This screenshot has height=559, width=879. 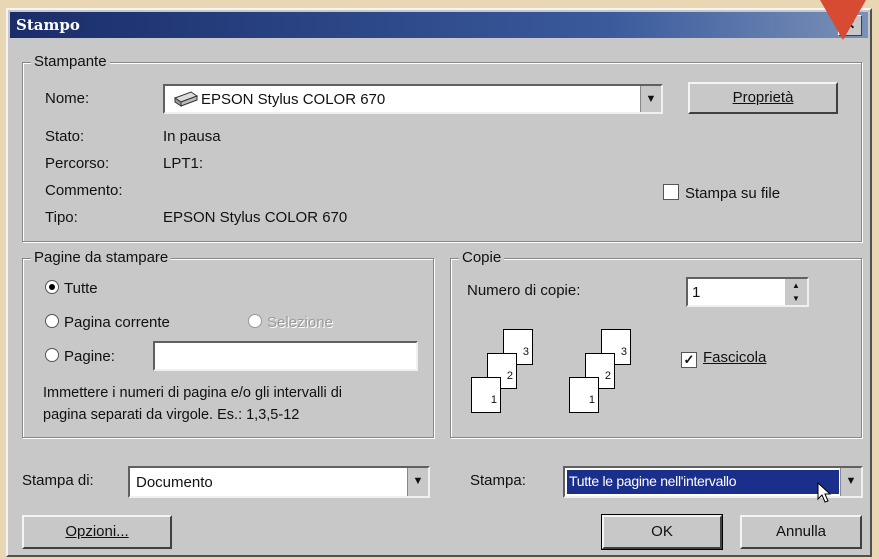 I want to click on stepper-down-icon: ▼, so click(x=796, y=298).